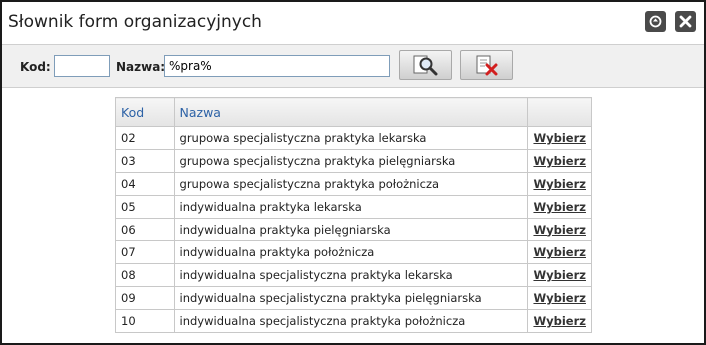  I want to click on column-header-nazwa: Nazwa, so click(351, 112).